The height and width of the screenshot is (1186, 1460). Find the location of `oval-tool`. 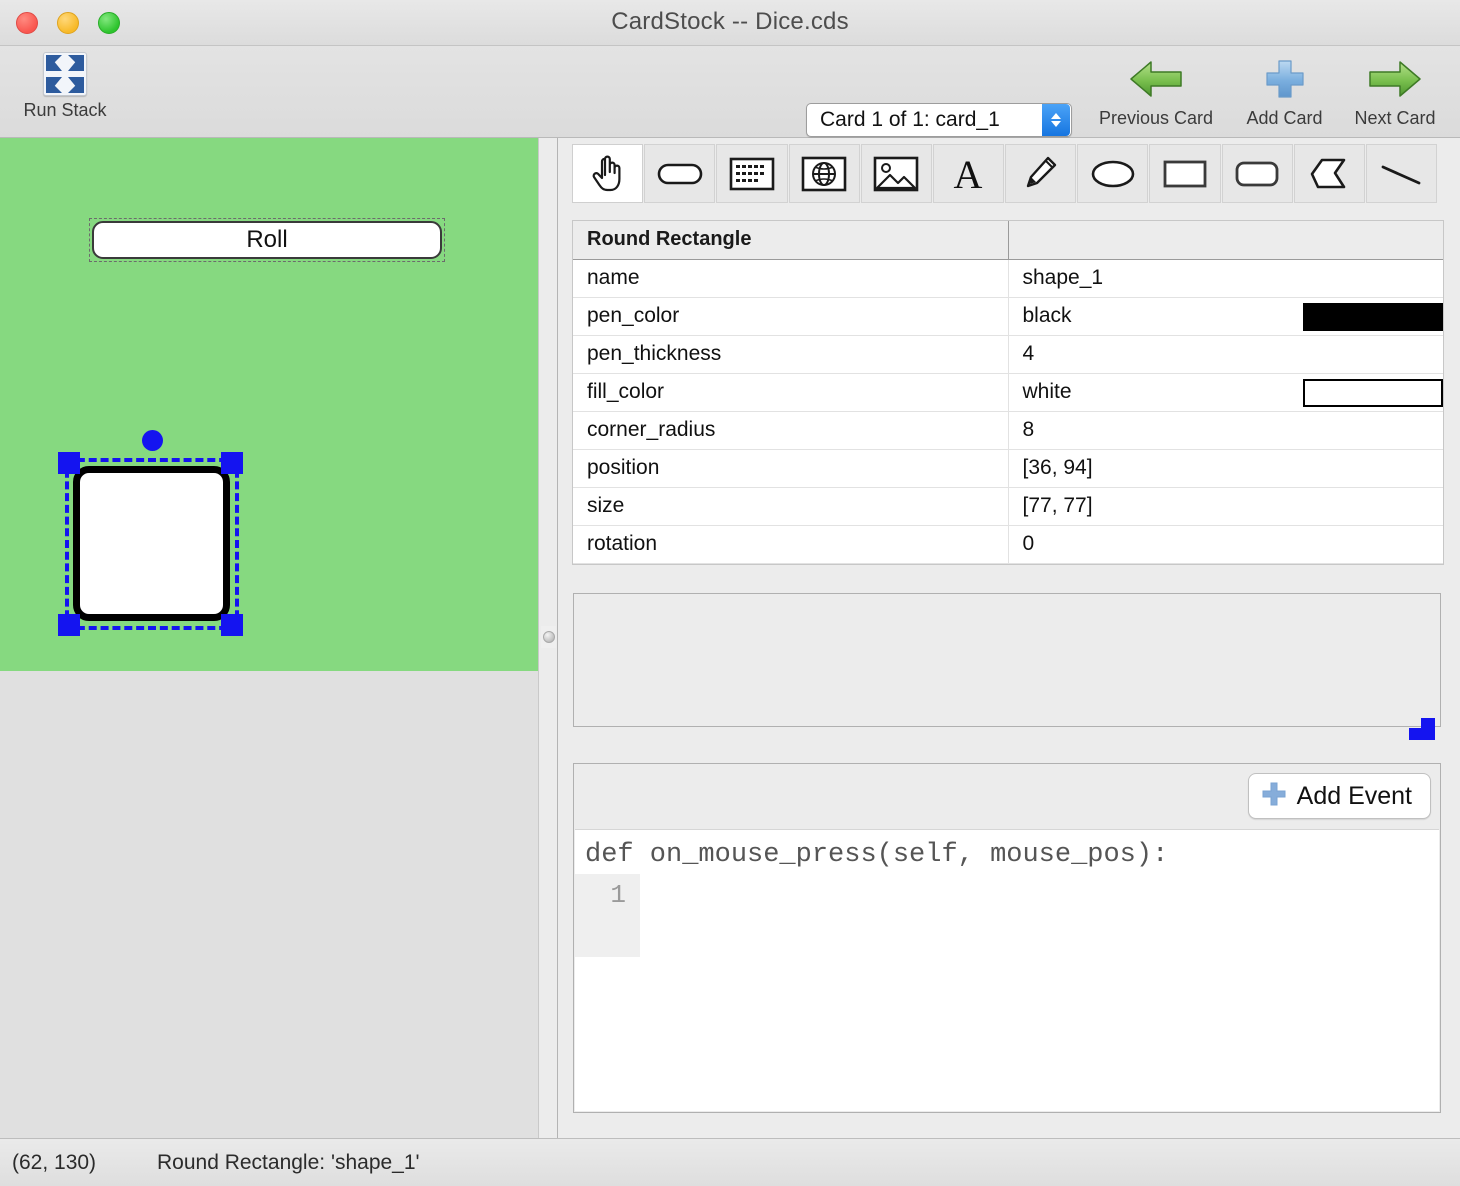

oval-tool is located at coordinates (1113, 173).